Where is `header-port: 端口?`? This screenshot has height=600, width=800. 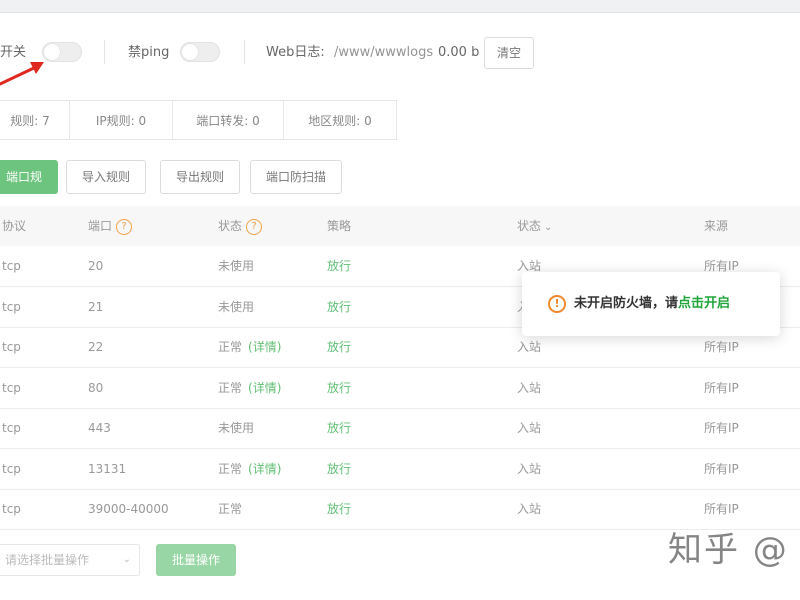
header-port: 端口? is located at coordinates (110, 226).